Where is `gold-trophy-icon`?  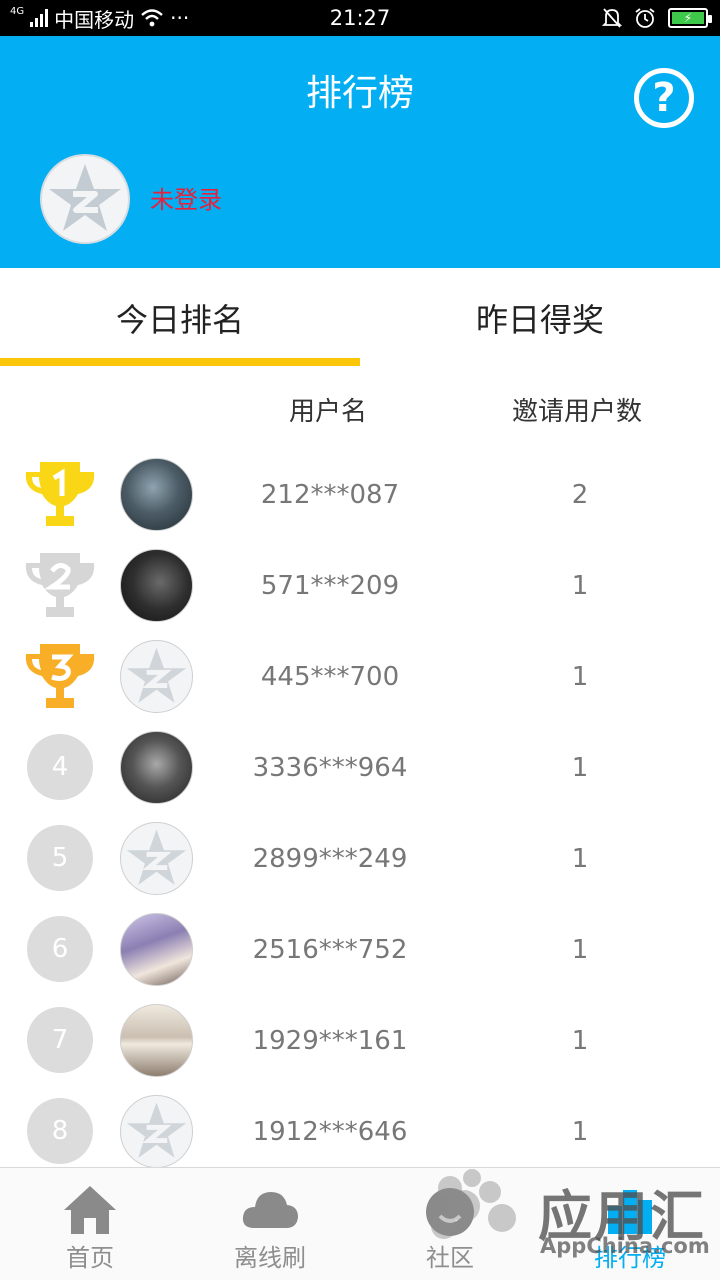
gold-trophy-icon is located at coordinates (60, 494).